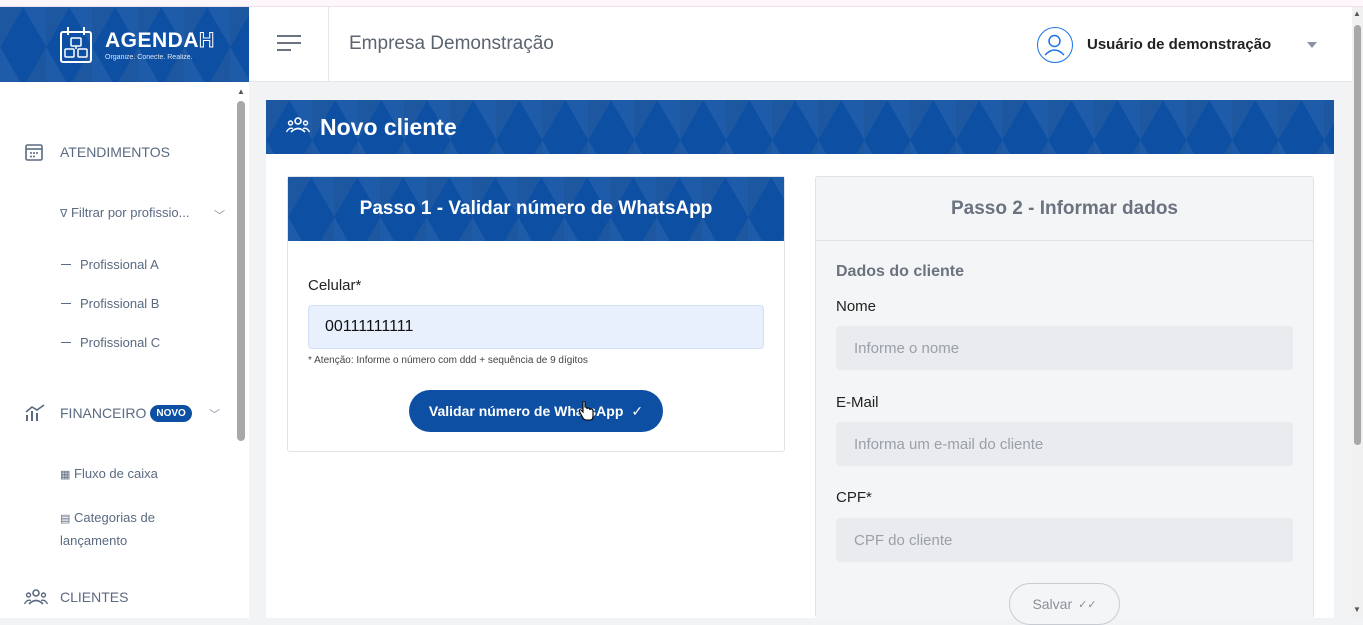  I want to click on sidebar-item-professional-b: Profissional B, so click(110, 303).